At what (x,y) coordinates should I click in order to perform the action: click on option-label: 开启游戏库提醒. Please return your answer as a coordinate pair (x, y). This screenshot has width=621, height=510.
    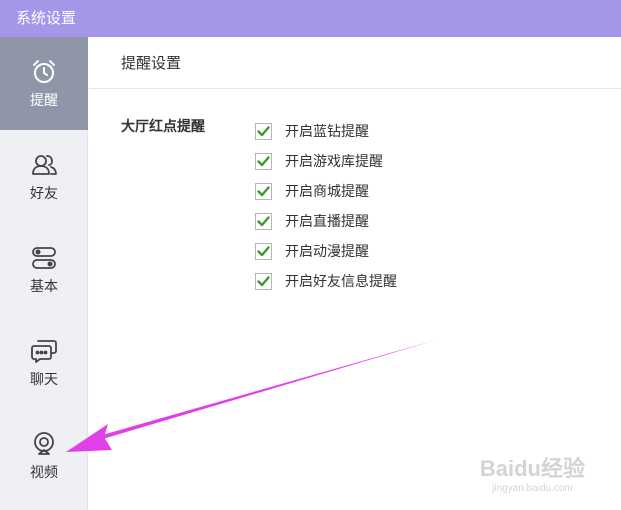
    Looking at the image, I should click on (334, 162).